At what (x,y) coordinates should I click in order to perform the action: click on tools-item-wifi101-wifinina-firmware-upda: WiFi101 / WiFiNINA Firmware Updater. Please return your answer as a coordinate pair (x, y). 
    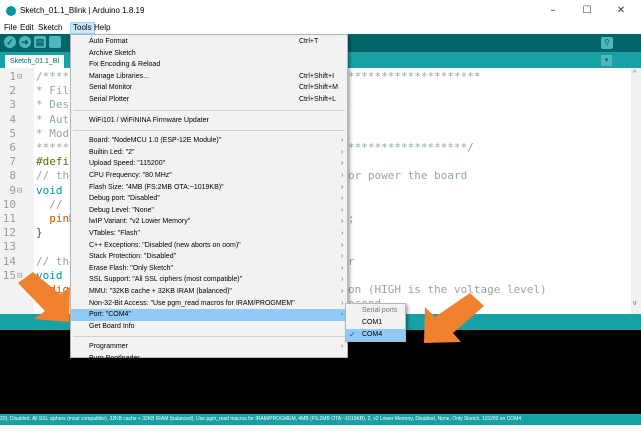
    Looking at the image, I should click on (209, 121).